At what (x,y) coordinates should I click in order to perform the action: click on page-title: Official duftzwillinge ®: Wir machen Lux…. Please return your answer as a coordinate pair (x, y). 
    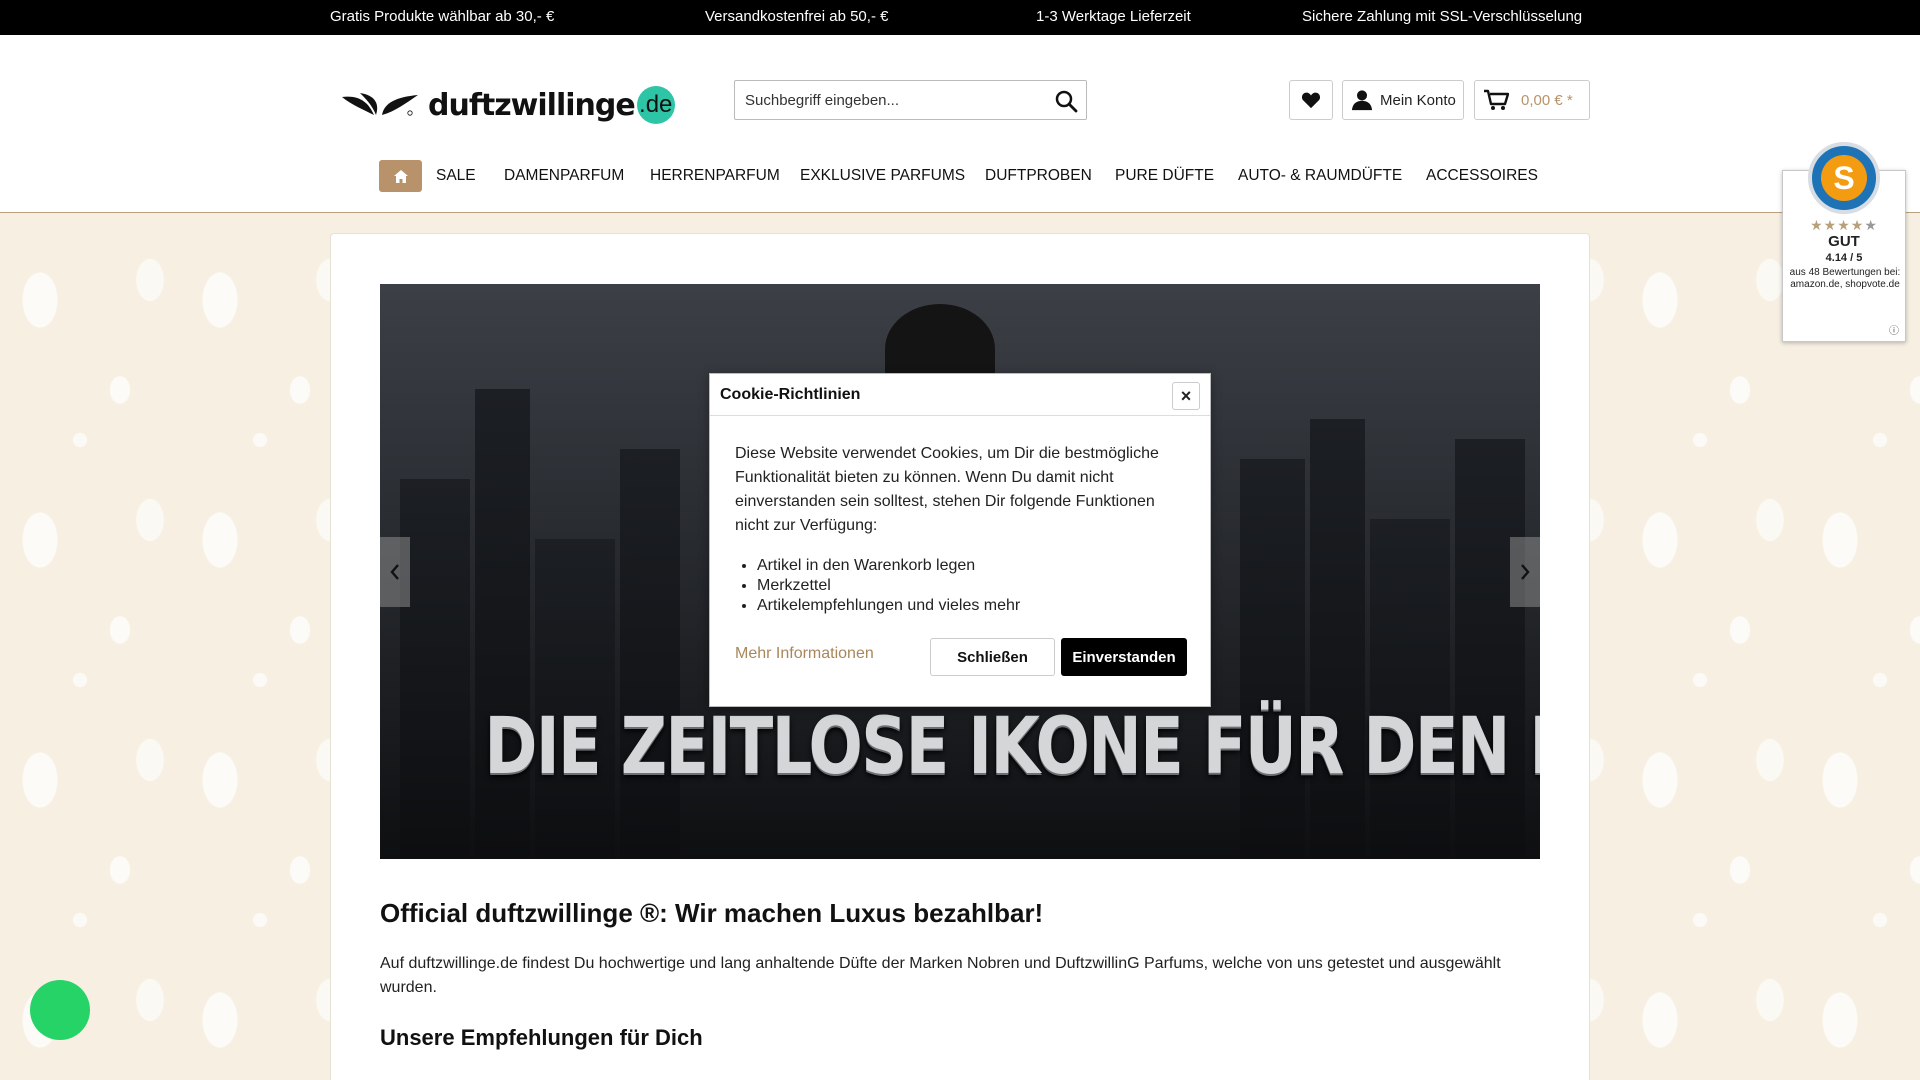
    Looking at the image, I should click on (712, 913).